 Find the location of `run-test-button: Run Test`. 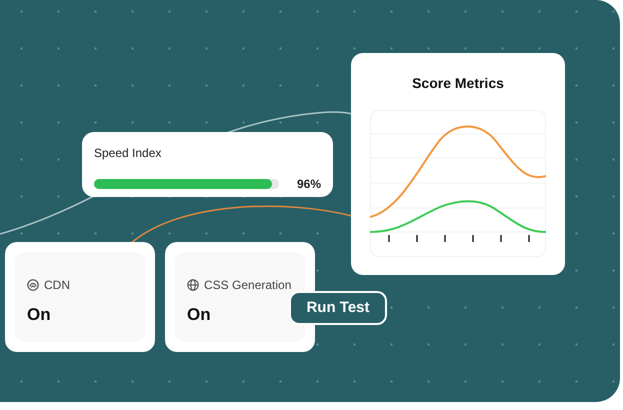

run-test-button: Run Test is located at coordinates (338, 308).